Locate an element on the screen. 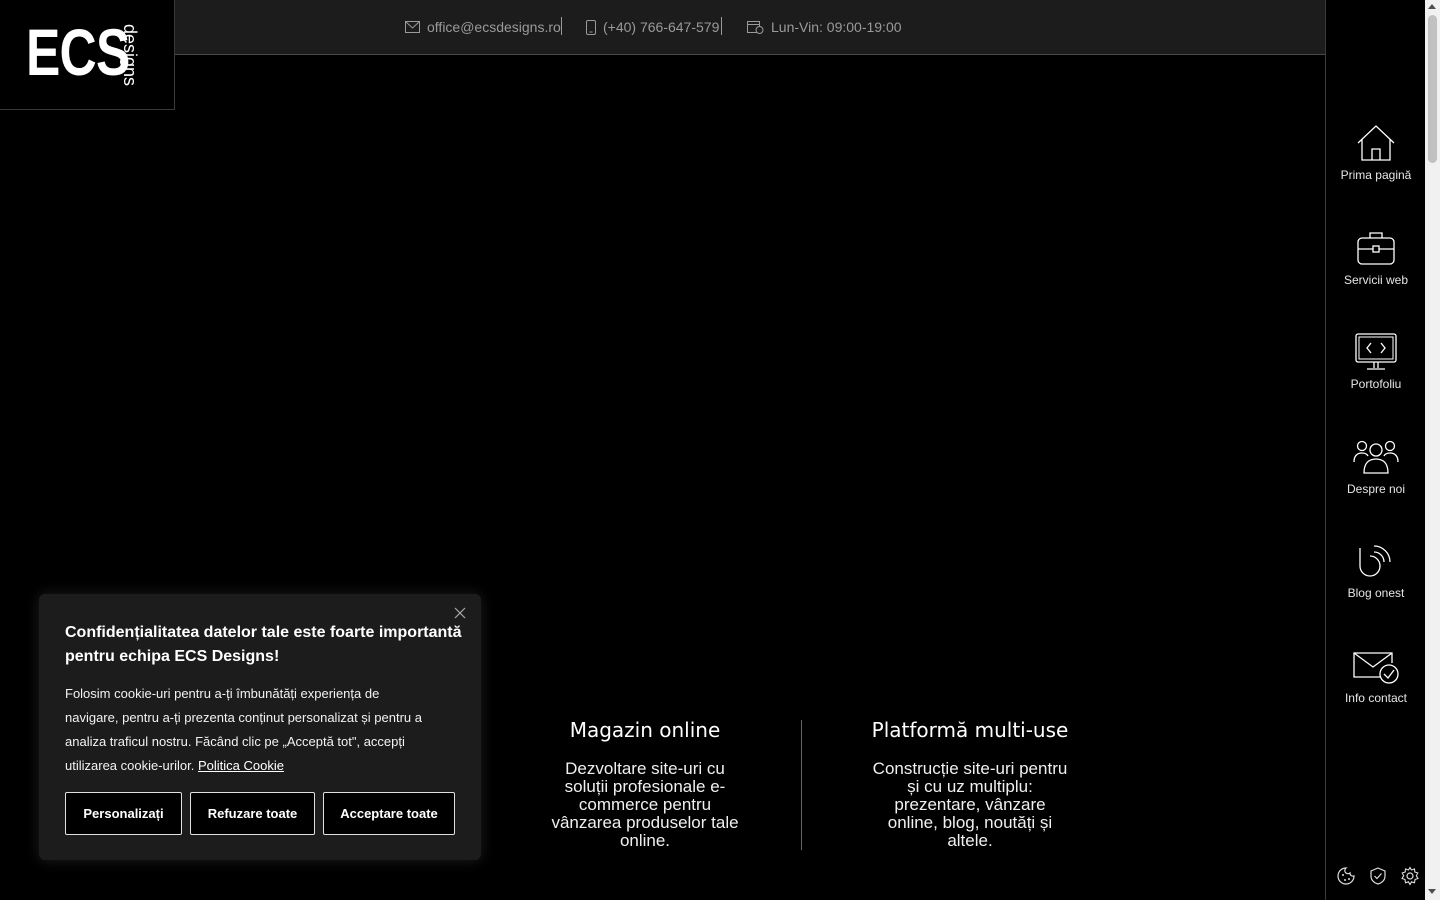 This screenshot has height=900, width=1440. scroll-thumb is located at coordinates (1432, 89).